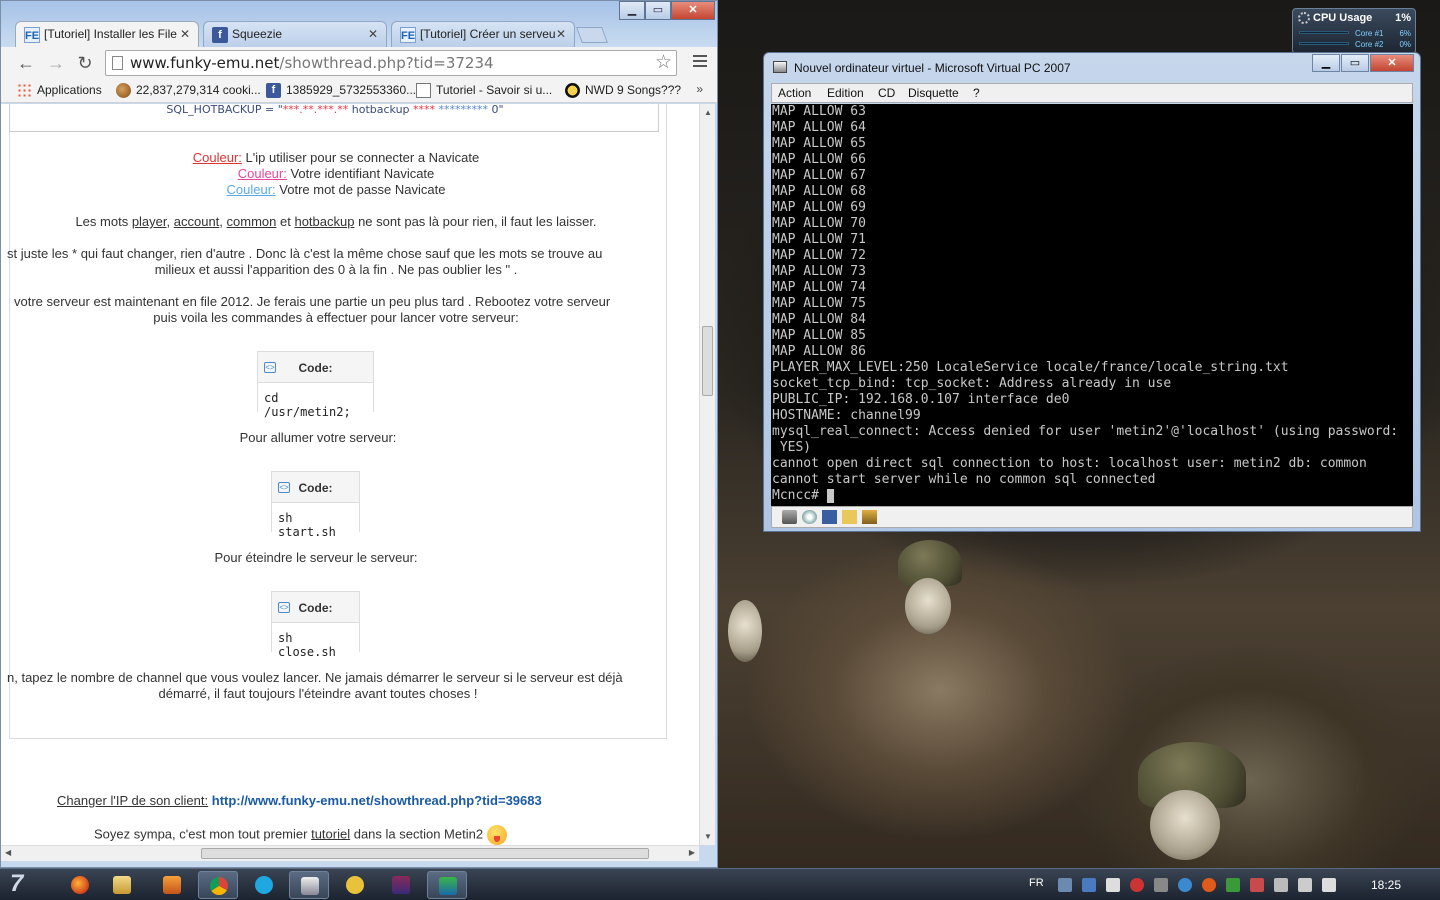 Image resolution: width=1440 pixels, height=900 pixels. I want to click on menu-help: ?, so click(976, 93).